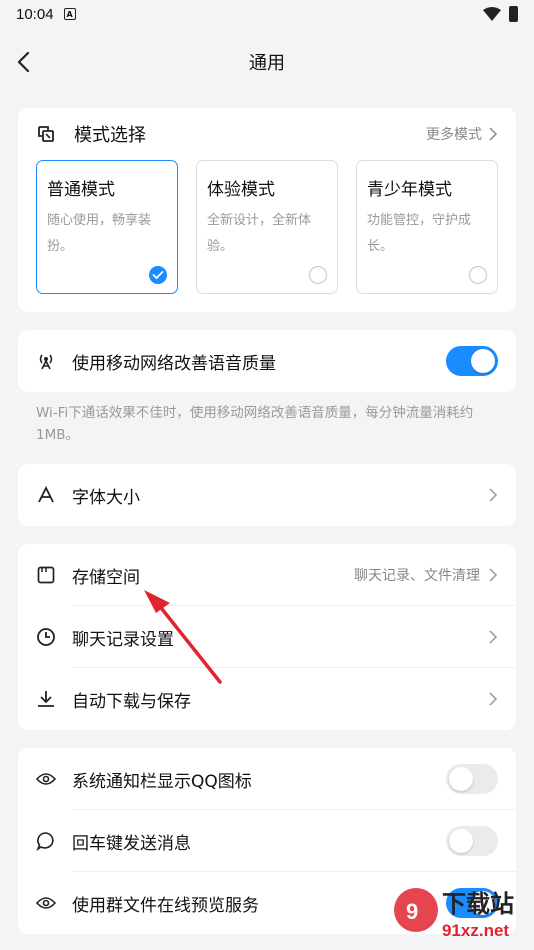 This screenshot has height=950, width=534. I want to click on svg-text: 9, so click(412, 911).